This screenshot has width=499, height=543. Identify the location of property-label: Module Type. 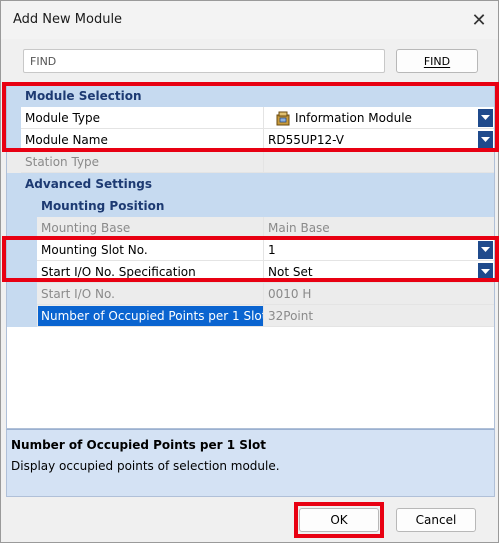
(63, 118).